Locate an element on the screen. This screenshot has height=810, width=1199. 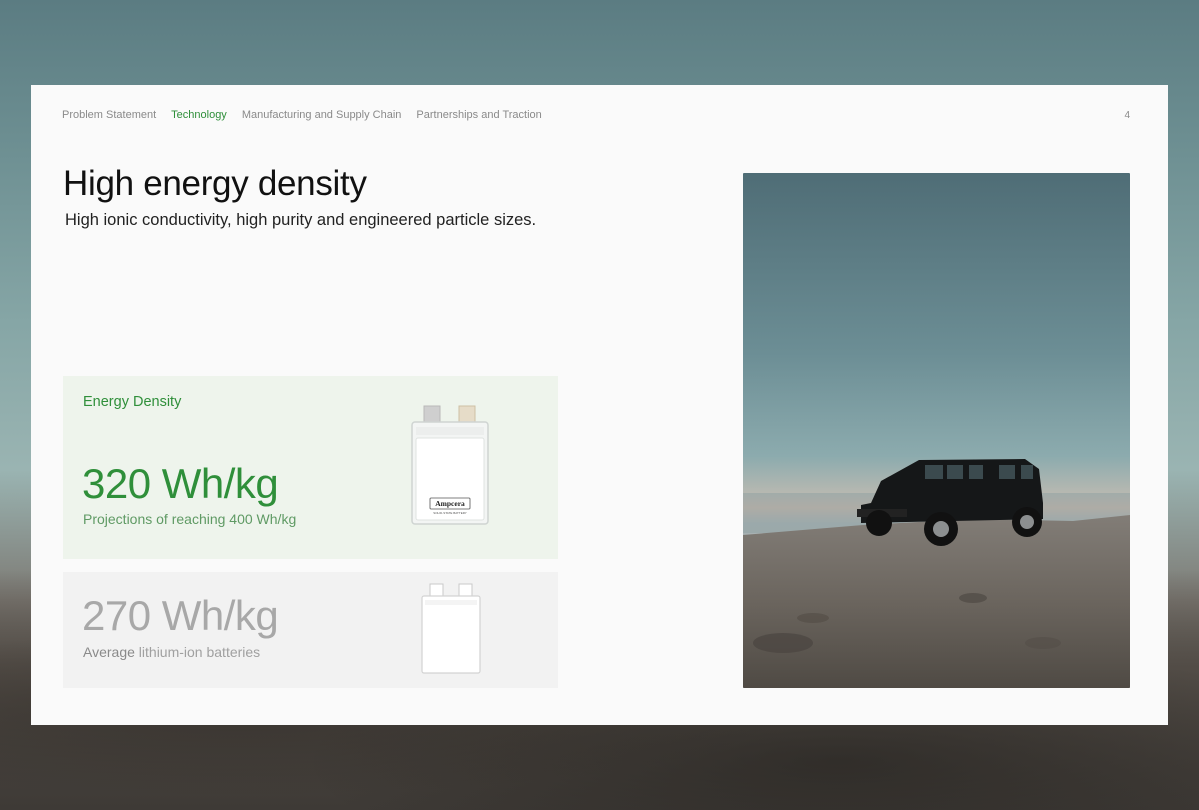
page-title: High energy density is located at coordinates (215, 183).